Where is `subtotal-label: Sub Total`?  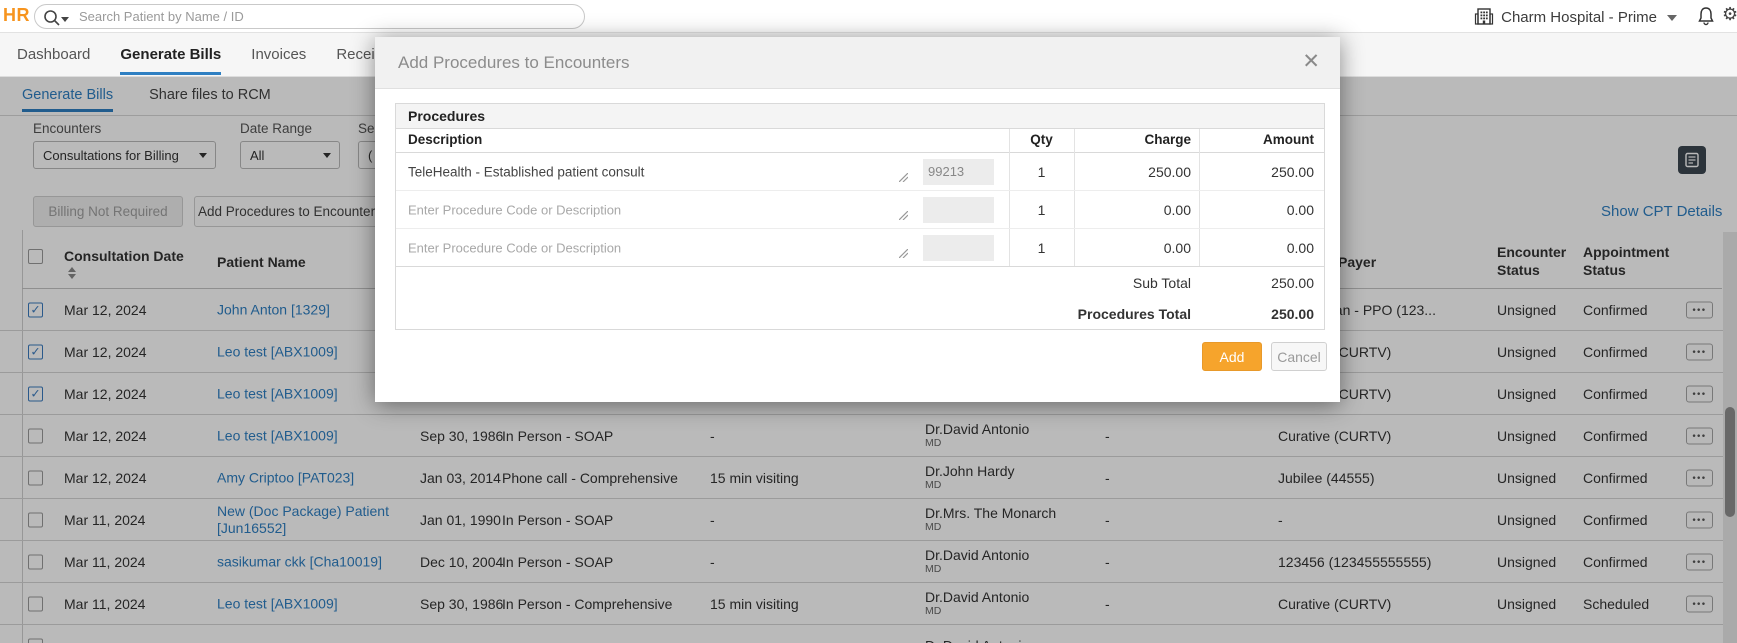 subtotal-label: Sub Total is located at coordinates (1161, 283).